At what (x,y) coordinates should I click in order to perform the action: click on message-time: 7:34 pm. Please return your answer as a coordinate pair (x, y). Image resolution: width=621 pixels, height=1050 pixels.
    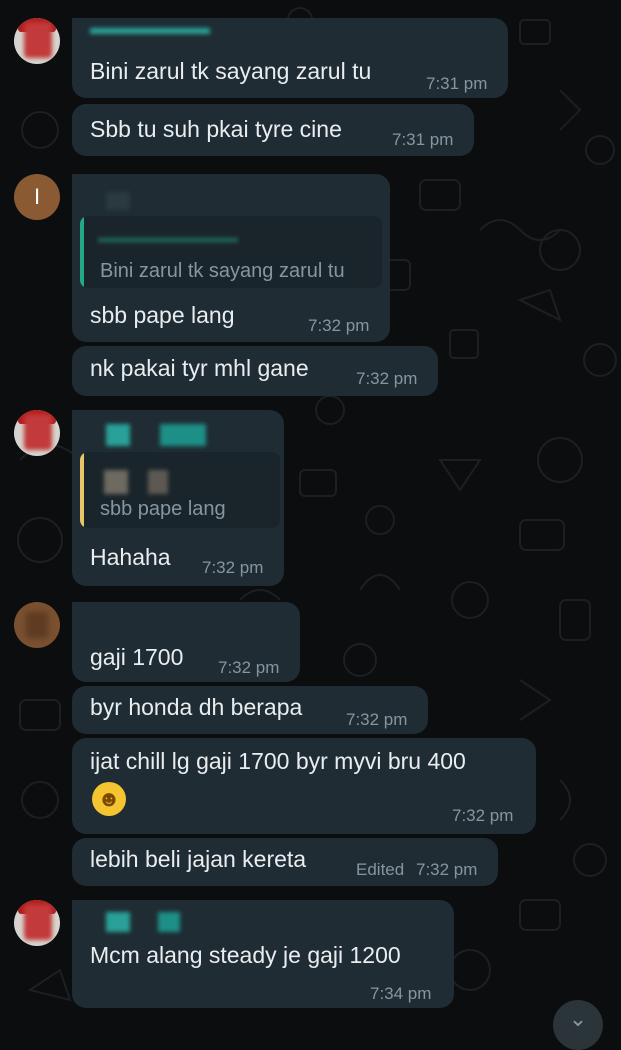
    Looking at the image, I should click on (401, 993).